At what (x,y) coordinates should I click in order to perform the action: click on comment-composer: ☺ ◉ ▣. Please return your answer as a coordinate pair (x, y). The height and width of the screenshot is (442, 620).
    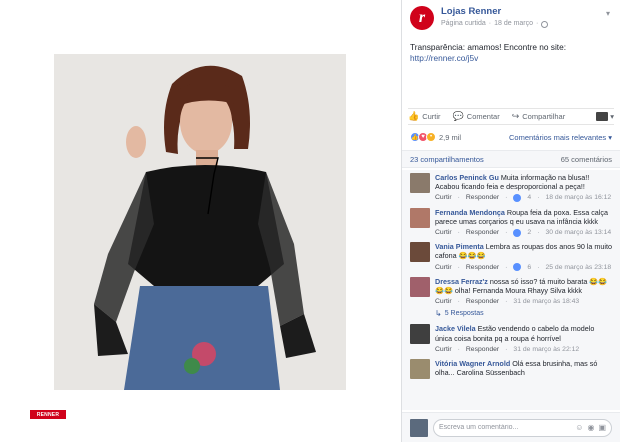
    Looking at the image, I should click on (511, 427).